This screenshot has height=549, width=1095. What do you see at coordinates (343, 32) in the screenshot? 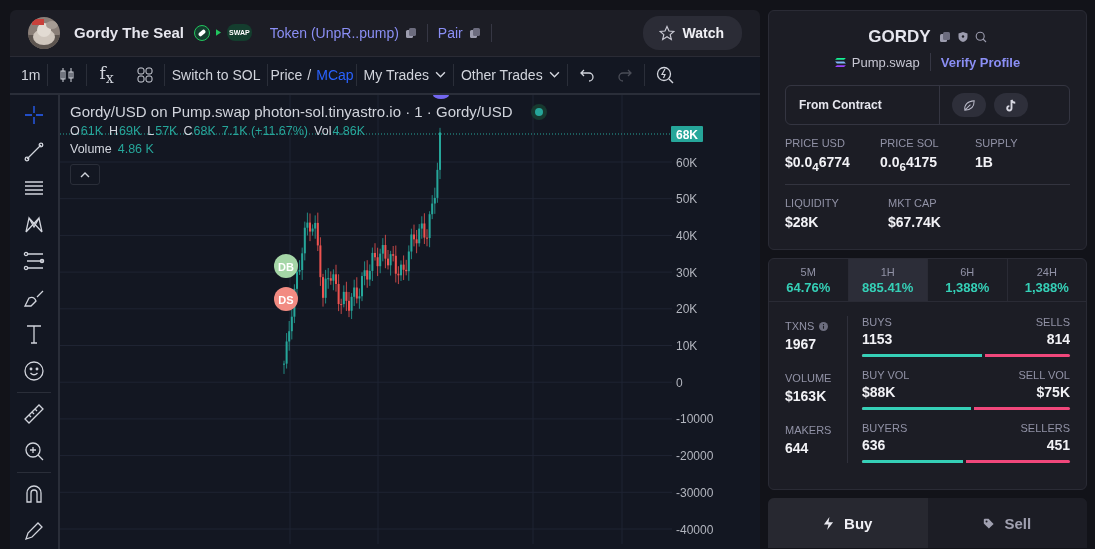
I see `token-link: Token (UnpR..pump)` at bounding box center [343, 32].